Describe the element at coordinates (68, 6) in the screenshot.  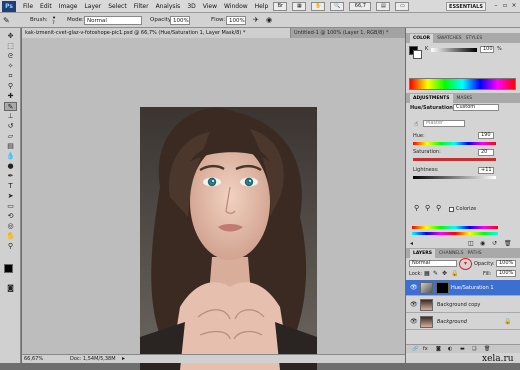
I see `menu-image: Image` at that location.